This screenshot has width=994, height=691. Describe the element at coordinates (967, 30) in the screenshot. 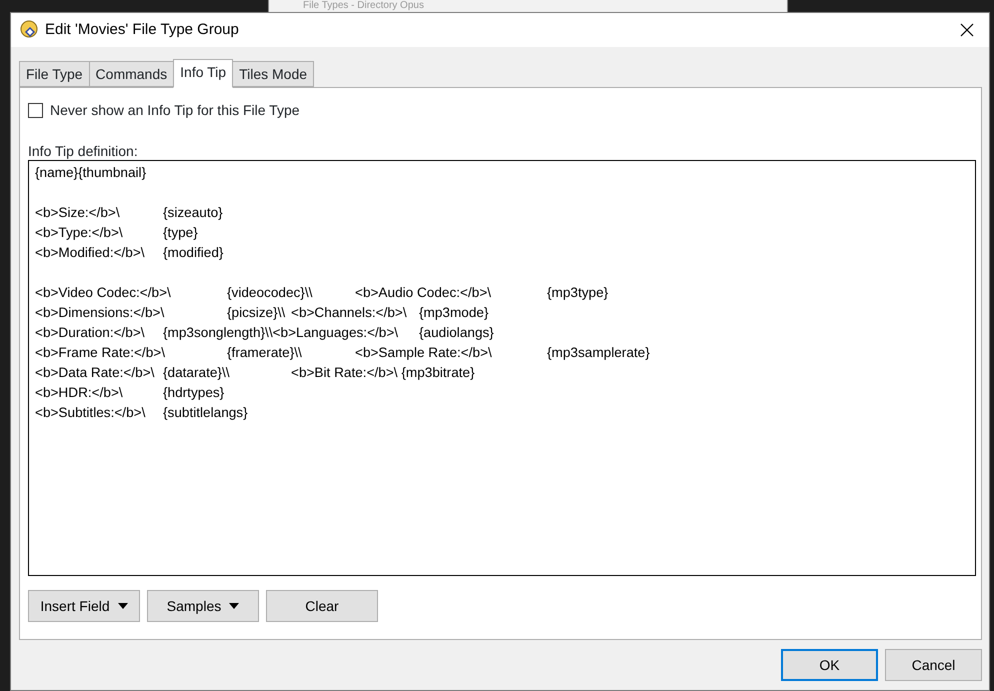

I see `close-icon` at that location.